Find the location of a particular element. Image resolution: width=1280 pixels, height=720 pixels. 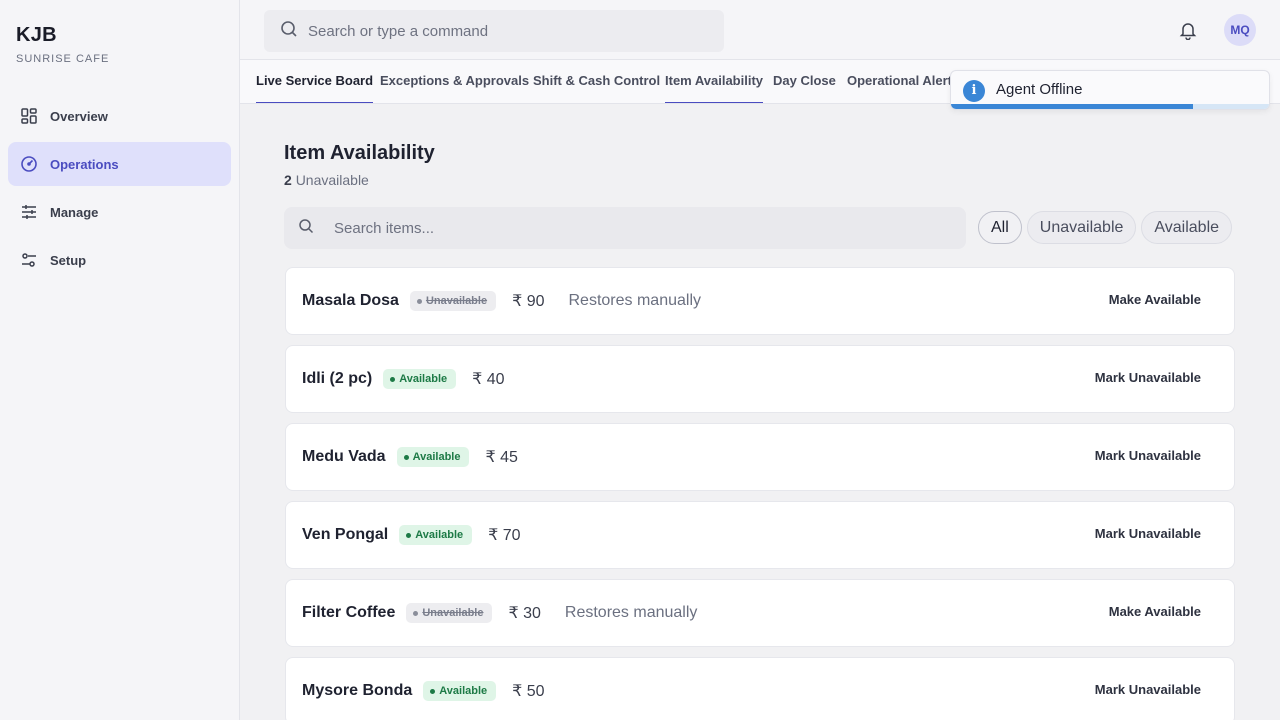

item-price: ₹ 45 is located at coordinates (501, 457).